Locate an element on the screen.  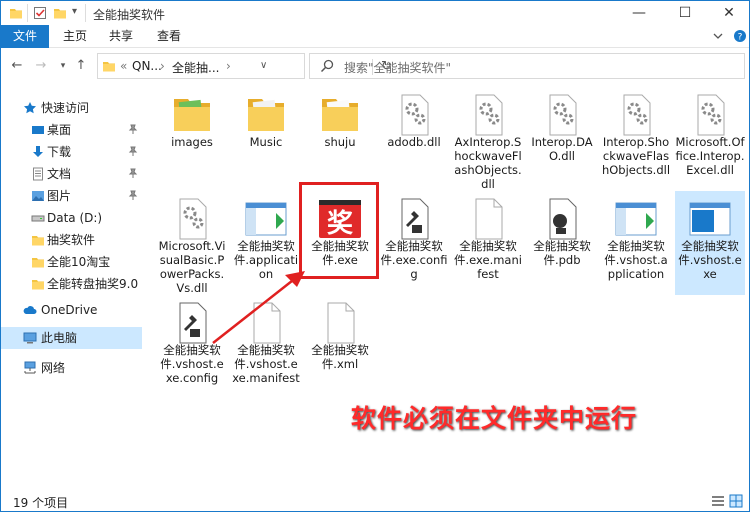
desktop-icon is located at coordinates (38, 130).